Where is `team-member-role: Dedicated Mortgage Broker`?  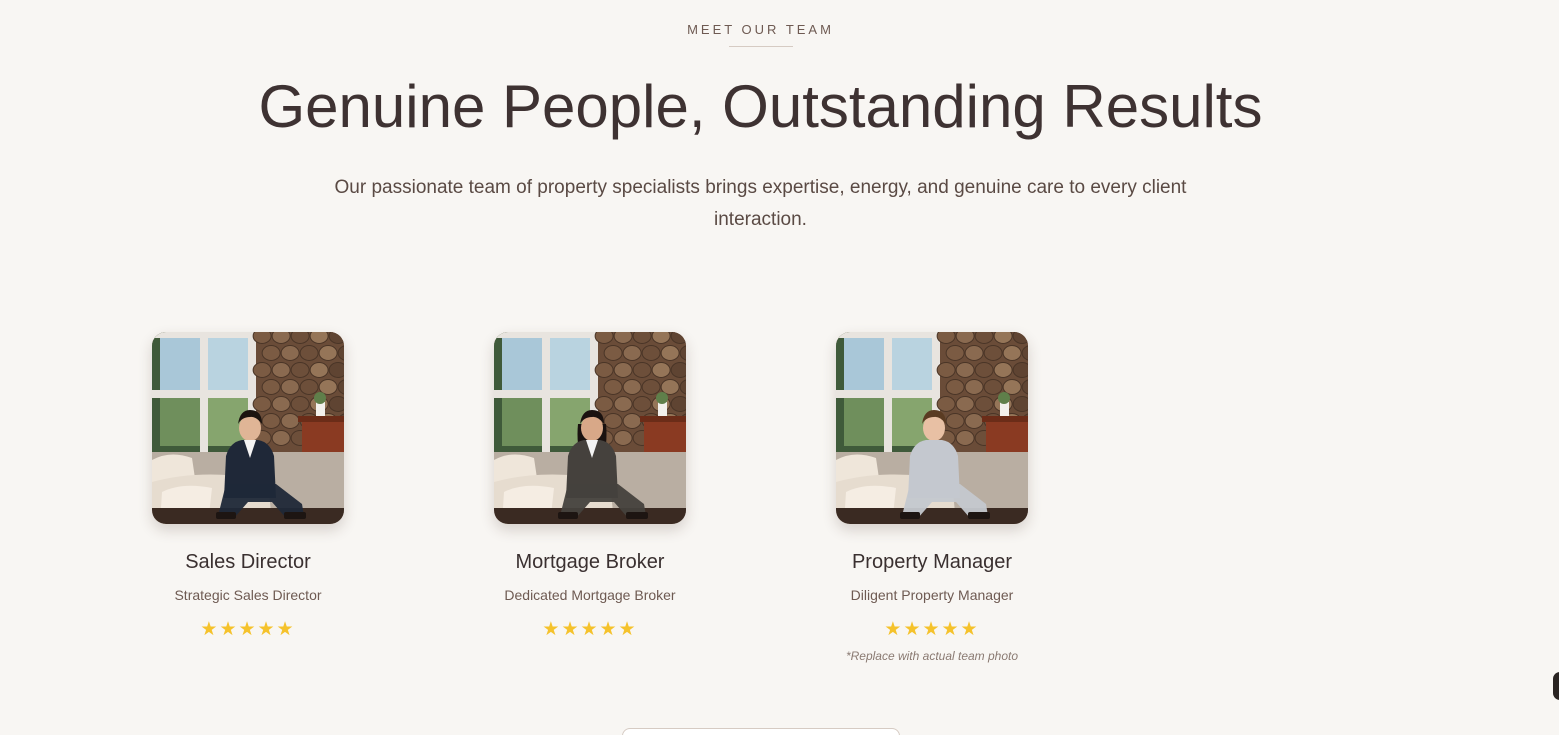
team-member-role: Dedicated Mortgage Broker is located at coordinates (590, 595).